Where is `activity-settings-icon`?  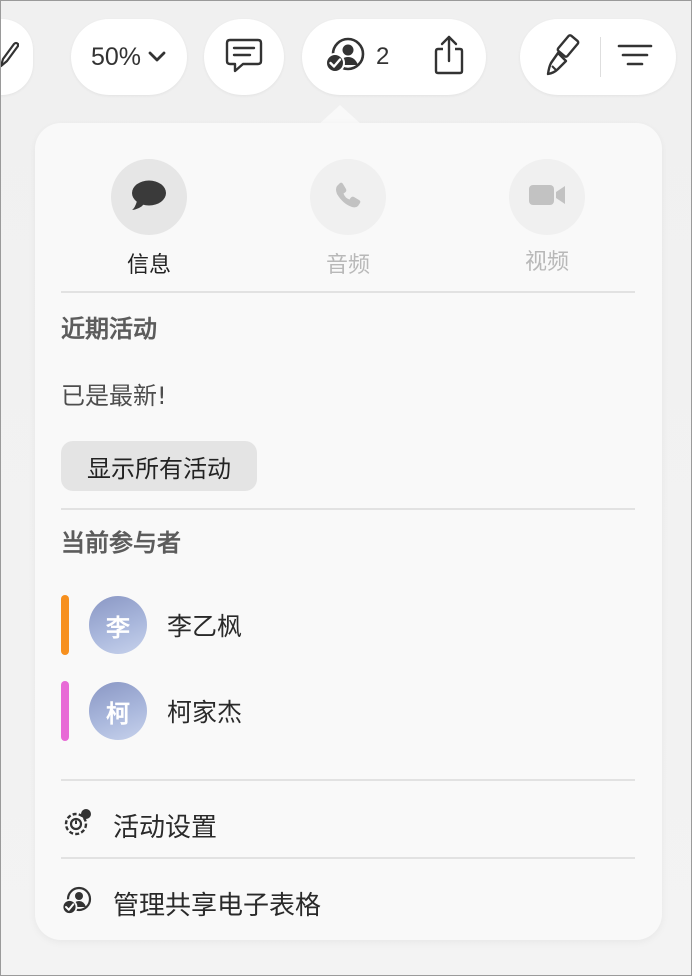 activity-settings-icon is located at coordinates (77, 825).